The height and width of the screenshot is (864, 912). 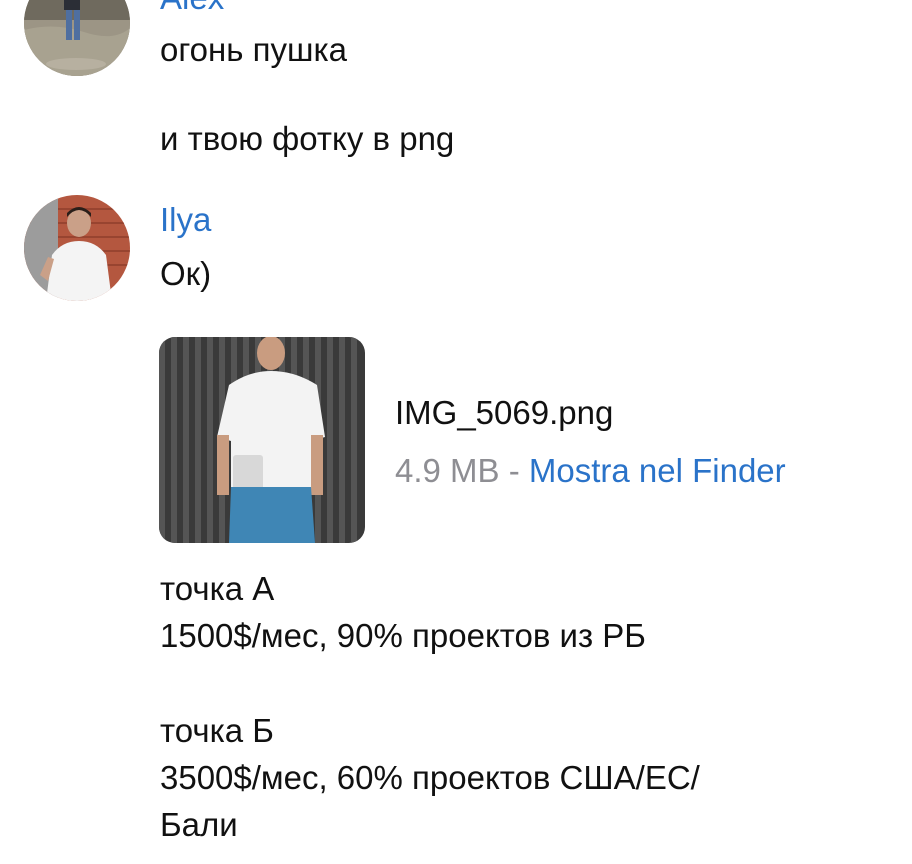 I want to click on file-meta: 4.9 MB - Mostra nel Finder, so click(x=590, y=471).